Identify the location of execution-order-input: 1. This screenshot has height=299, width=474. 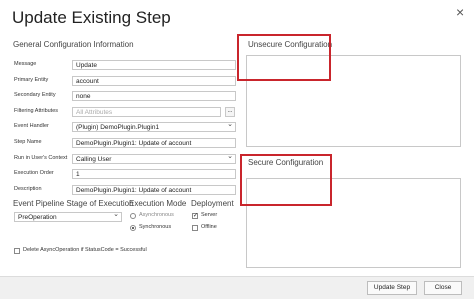
(154, 174).